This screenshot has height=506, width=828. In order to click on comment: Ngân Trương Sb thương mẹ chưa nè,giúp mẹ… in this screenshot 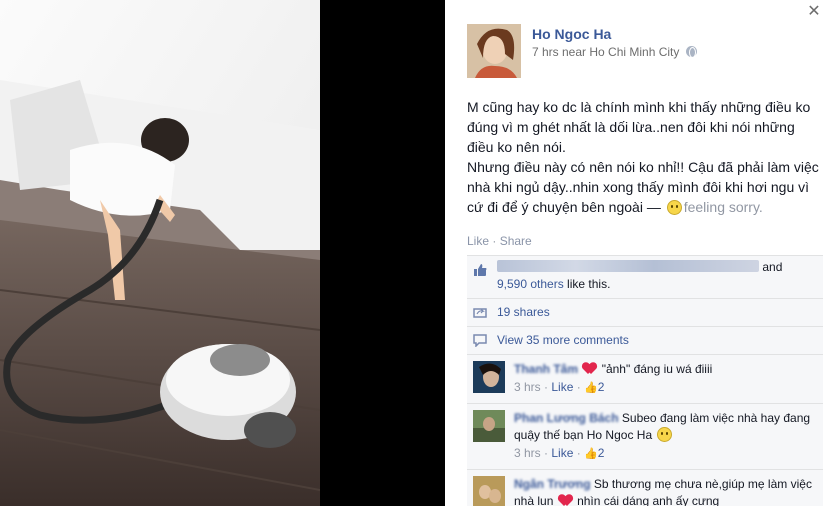, I will do `click(645, 487)`.